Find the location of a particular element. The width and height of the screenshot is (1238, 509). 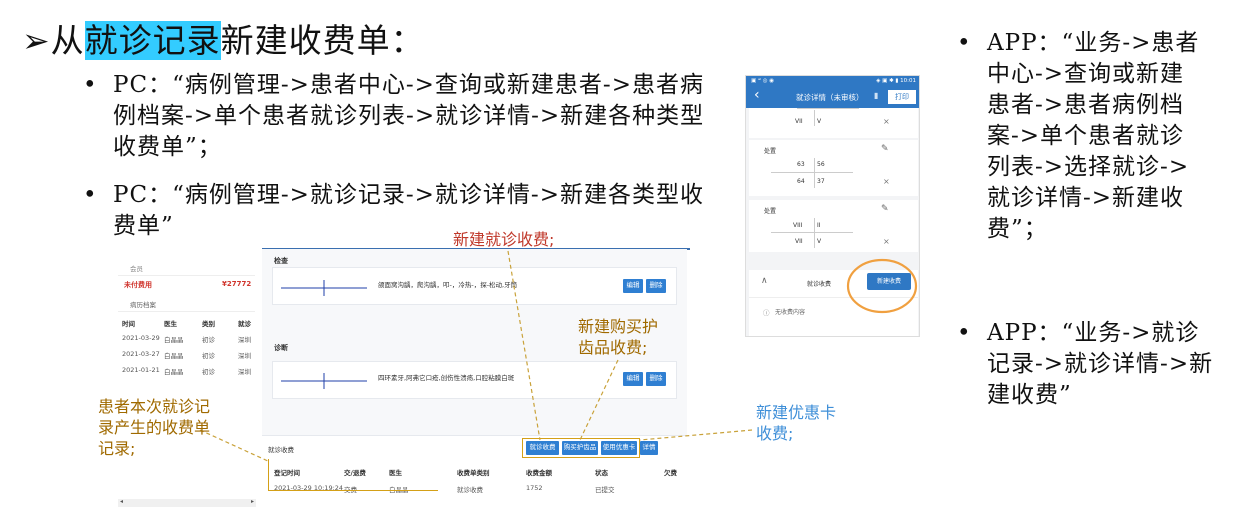

status-bar: ▣ ᵃˡ ◎ ◉ ◈ ▣ ✱ ▮ 10:01 is located at coordinates (832, 81).